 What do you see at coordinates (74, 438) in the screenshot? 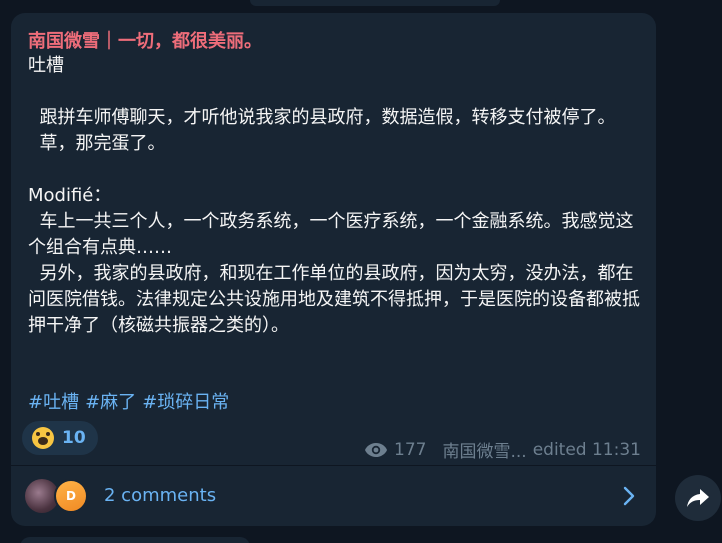
I see `reaction-count: 10` at bounding box center [74, 438].